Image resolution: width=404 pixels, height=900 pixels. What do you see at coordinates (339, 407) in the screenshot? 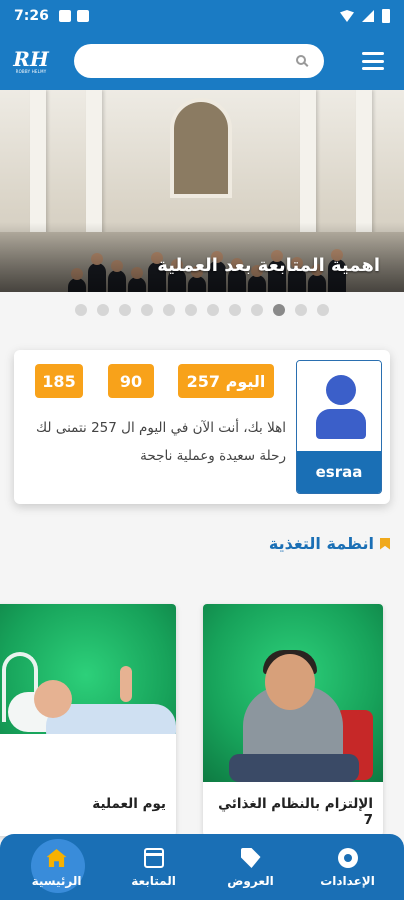
I see `avatar-icon` at bounding box center [339, 407].